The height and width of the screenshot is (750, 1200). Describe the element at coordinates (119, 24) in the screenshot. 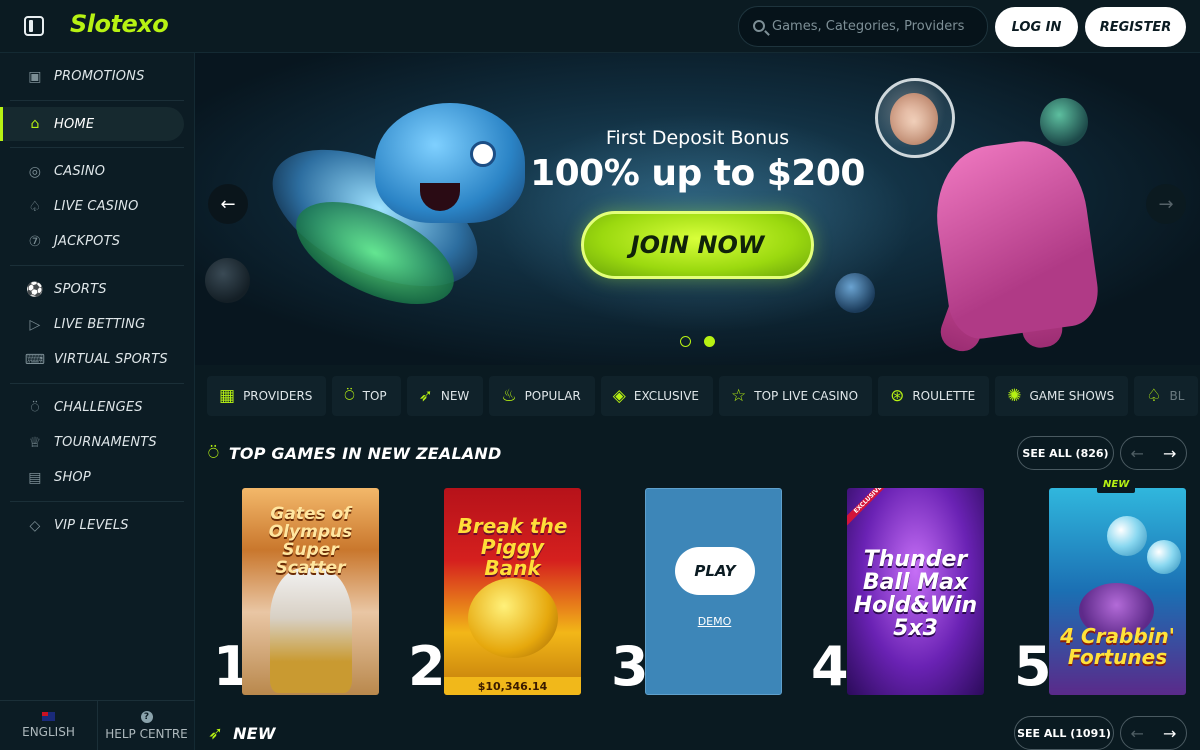

I see `logo: Slotexo` at that location.